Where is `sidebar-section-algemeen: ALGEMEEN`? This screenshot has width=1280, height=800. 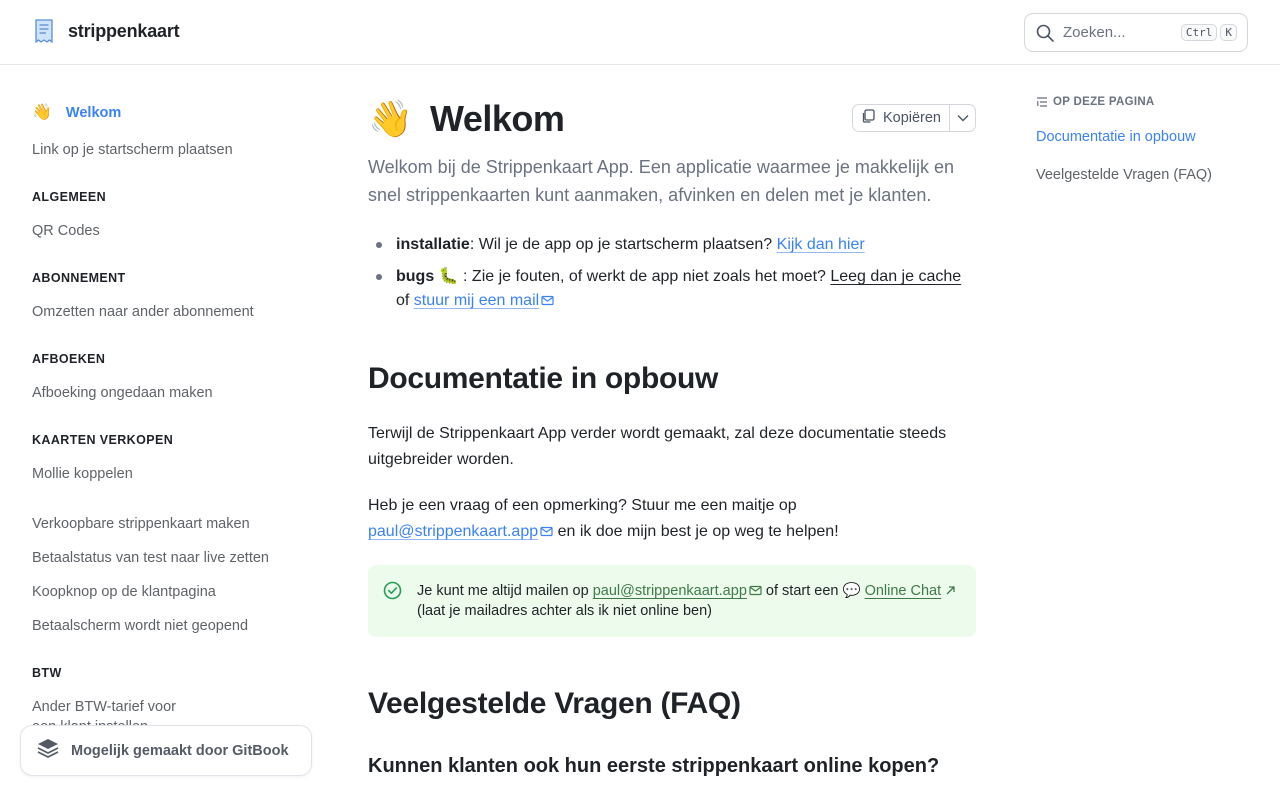
sidebar-section-algemeen: ALGEMEEN is located at coordinates (69, 197).